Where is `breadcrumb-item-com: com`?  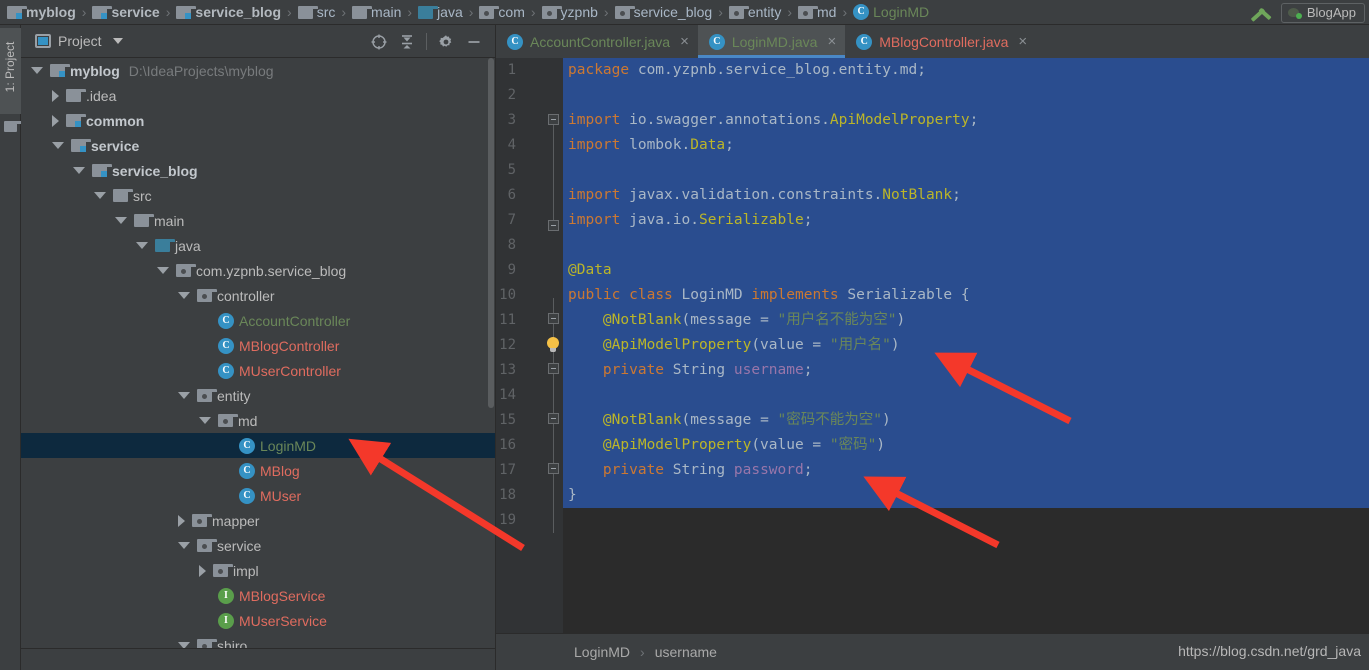 breadcrumb-item-com: com is located at coordinates (501, 12).